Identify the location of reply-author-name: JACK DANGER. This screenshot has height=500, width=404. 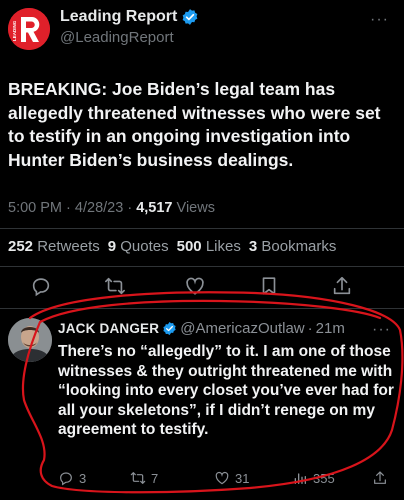
(108, 328).